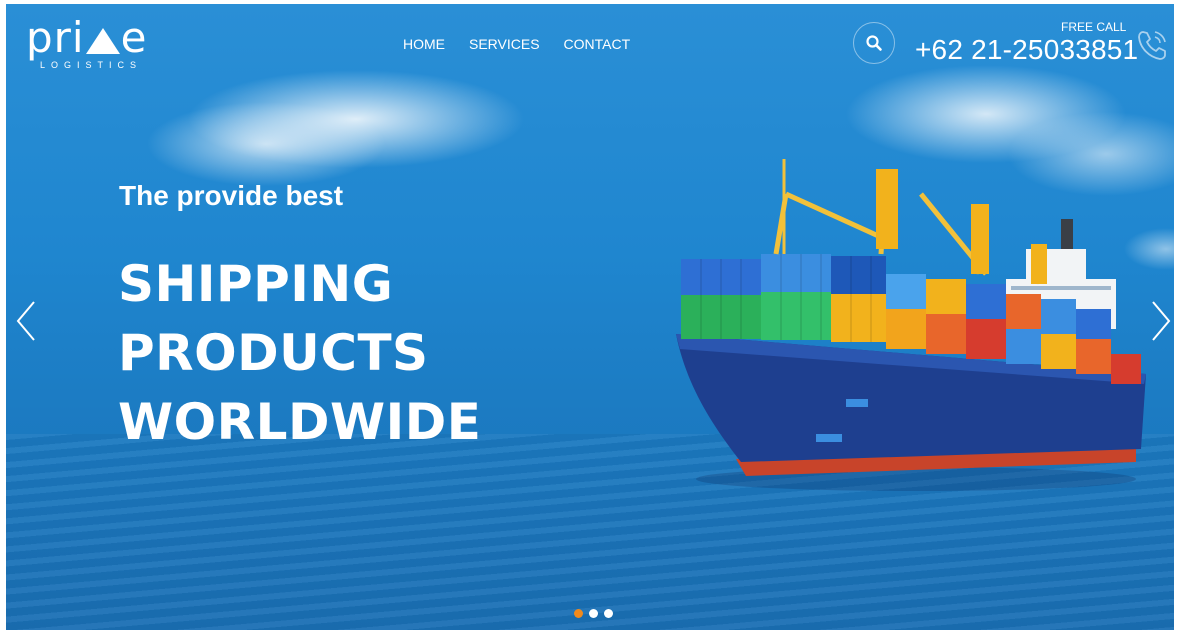 This screenshot has width=1180, height=632. I want to click on search-icon, so click(874, 43).